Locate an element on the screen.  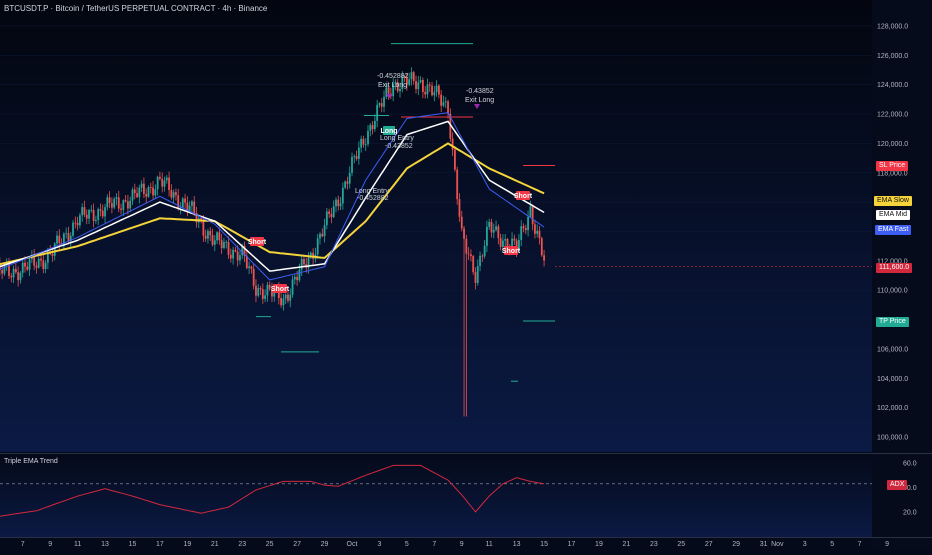
exit-long-value: -0.452882 is located at coordinates (393, 76).